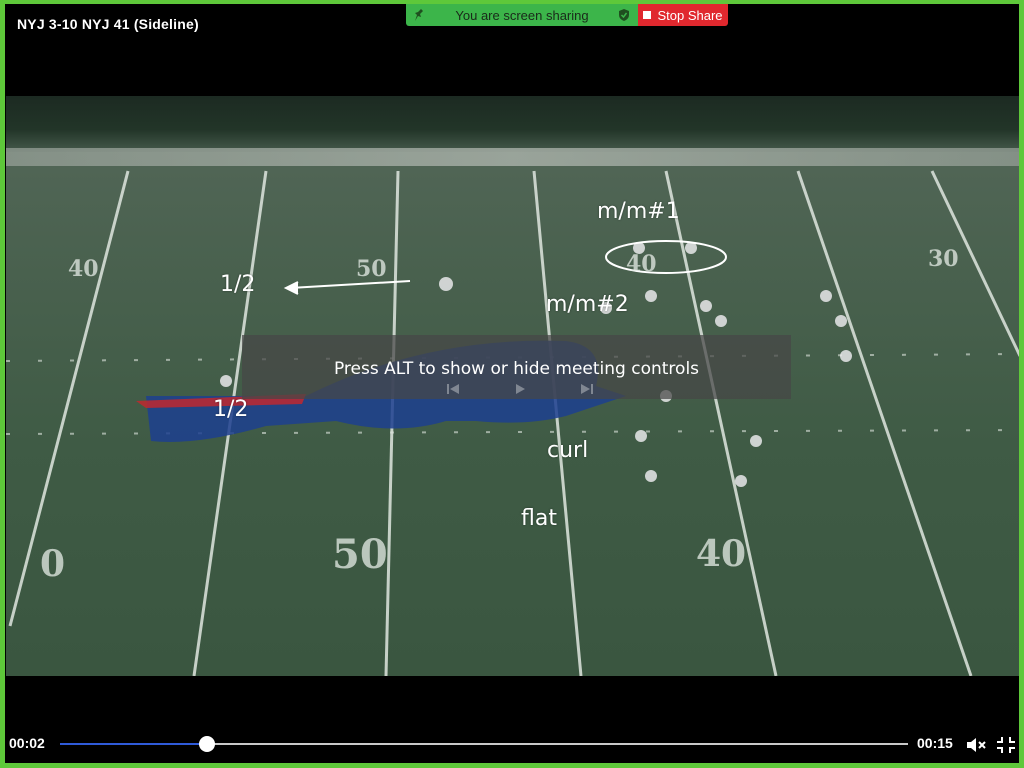 Image resolution: width=1024 pixels, height=768 pixels. Describe the element at coordinates (624, 15) in the screenshot. I see `shield-icon` at that location.